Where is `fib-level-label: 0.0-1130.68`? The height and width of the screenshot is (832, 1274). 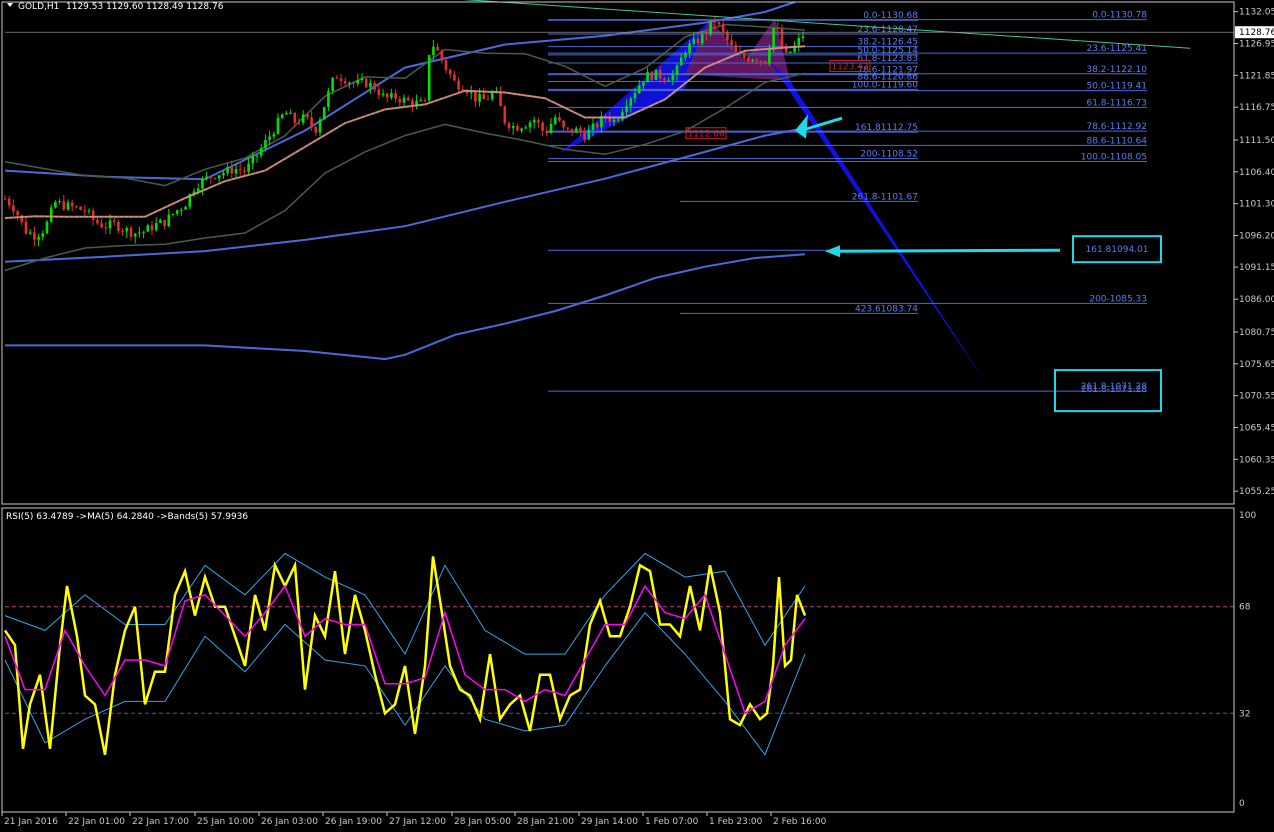 fib-level-label: 0.0-1130.68 is located at coordinates (890, 16).